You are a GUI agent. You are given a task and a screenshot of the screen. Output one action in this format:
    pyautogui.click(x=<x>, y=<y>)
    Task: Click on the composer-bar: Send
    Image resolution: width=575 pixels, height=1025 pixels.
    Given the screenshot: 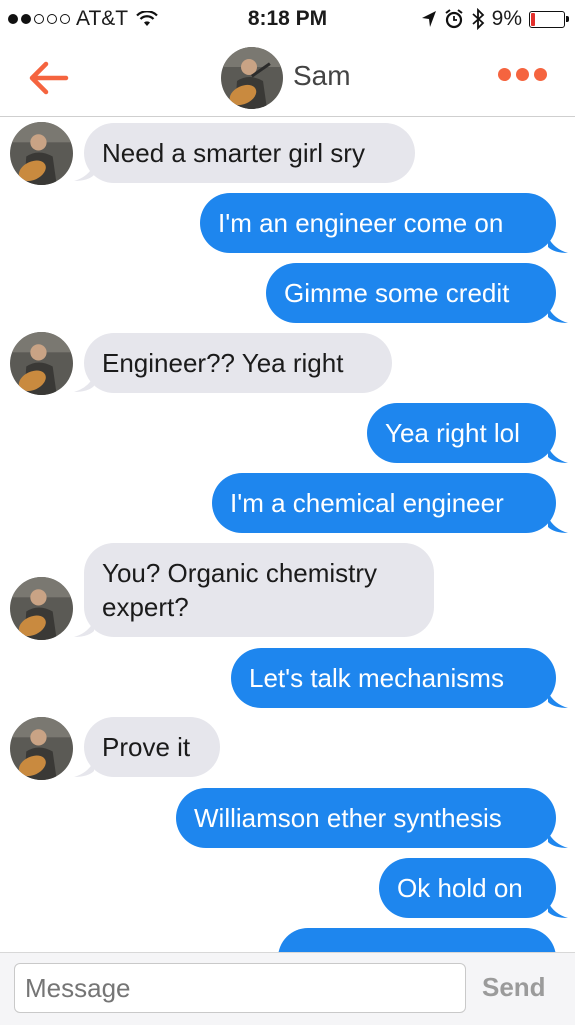 What is the action you would take?
    pyautogui.click(x=287, y=988)
    